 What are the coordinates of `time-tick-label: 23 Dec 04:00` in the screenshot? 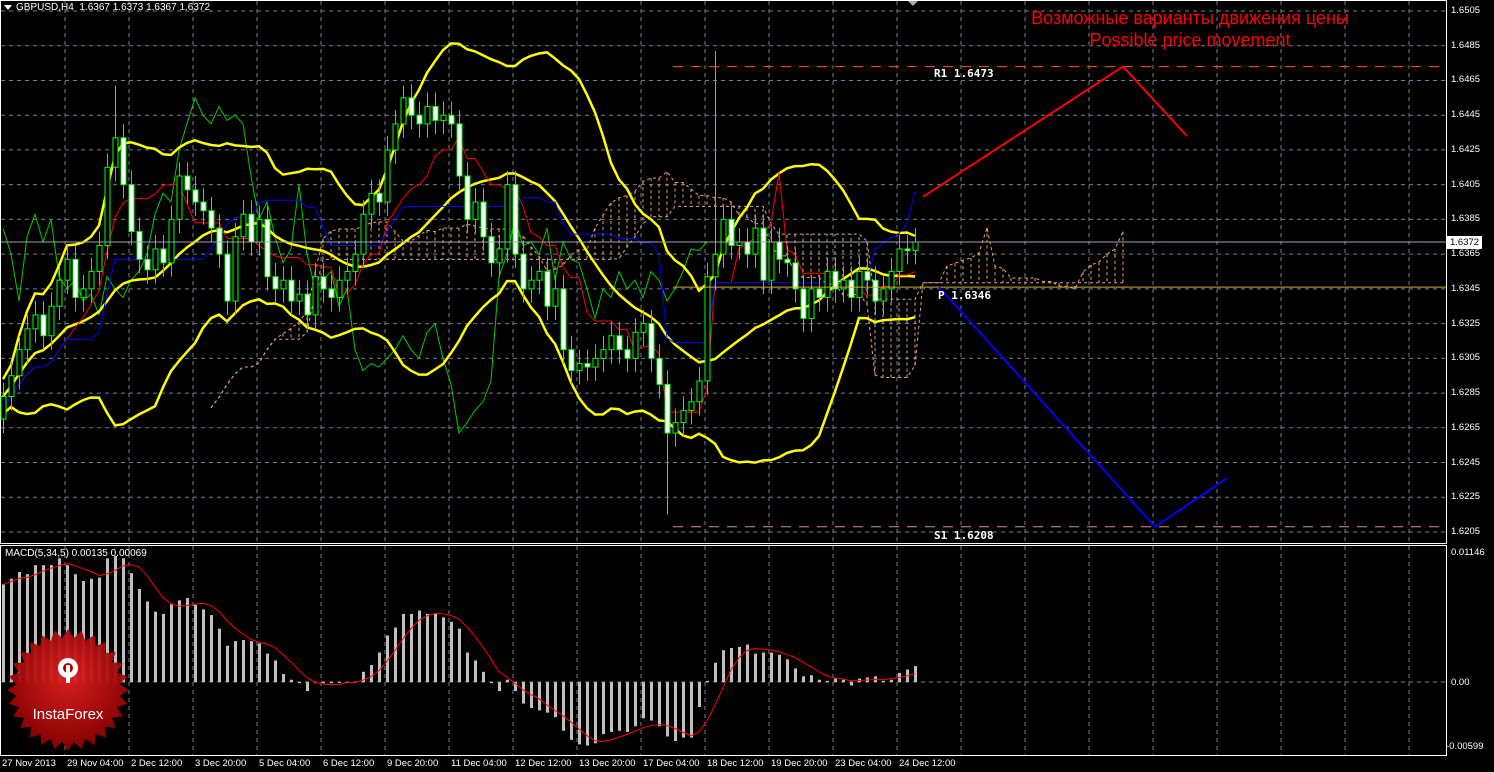 It's located at (863, 763).